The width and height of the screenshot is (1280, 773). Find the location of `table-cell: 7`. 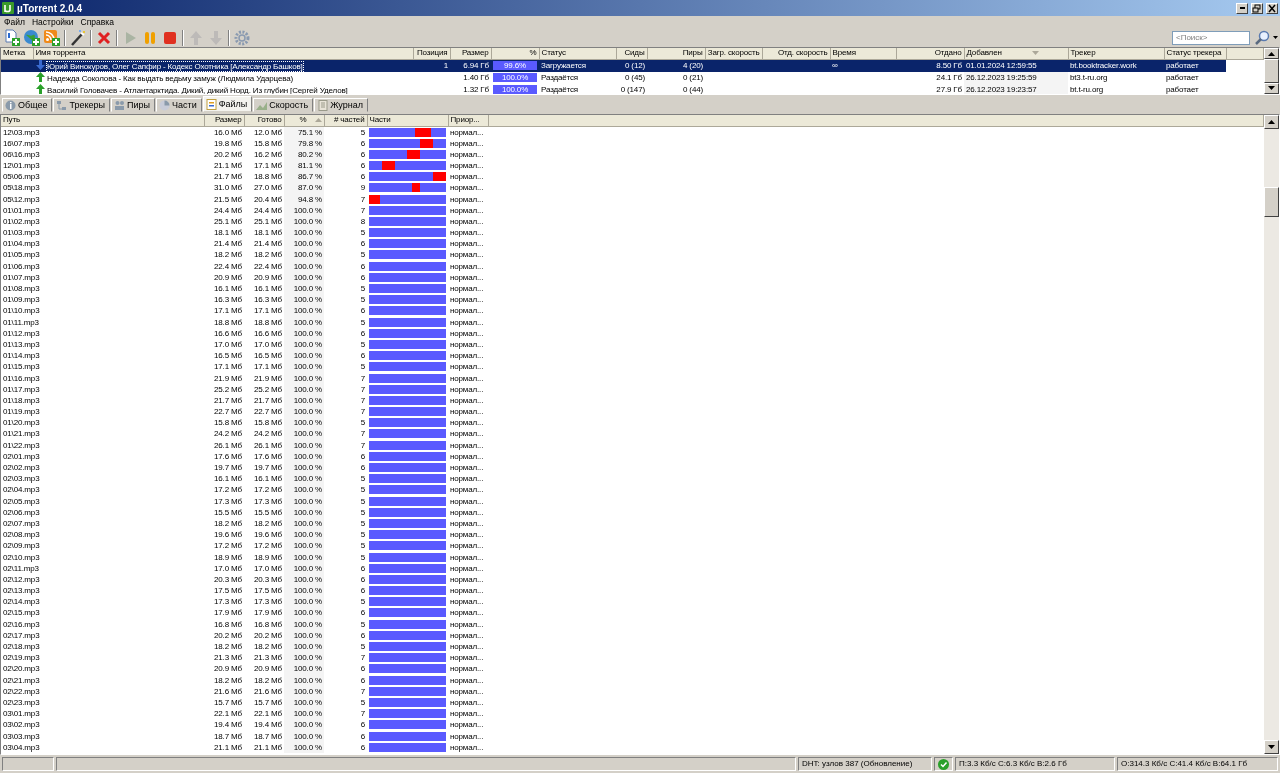

table-cell: 7 is located at coordinates (362, 445).